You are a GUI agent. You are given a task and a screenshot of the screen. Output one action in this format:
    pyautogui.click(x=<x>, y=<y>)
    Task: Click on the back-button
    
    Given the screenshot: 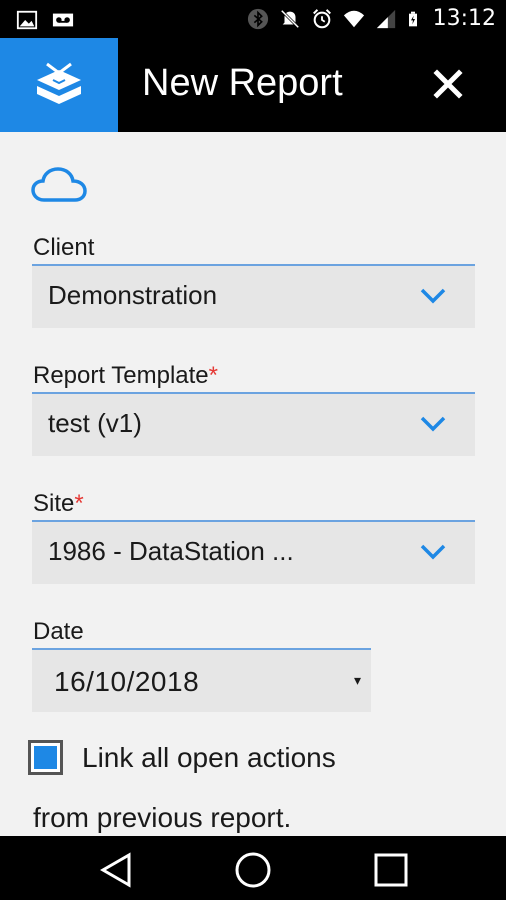 What is the action you would take?
    pyautogui.click(x=116, y=870)
    